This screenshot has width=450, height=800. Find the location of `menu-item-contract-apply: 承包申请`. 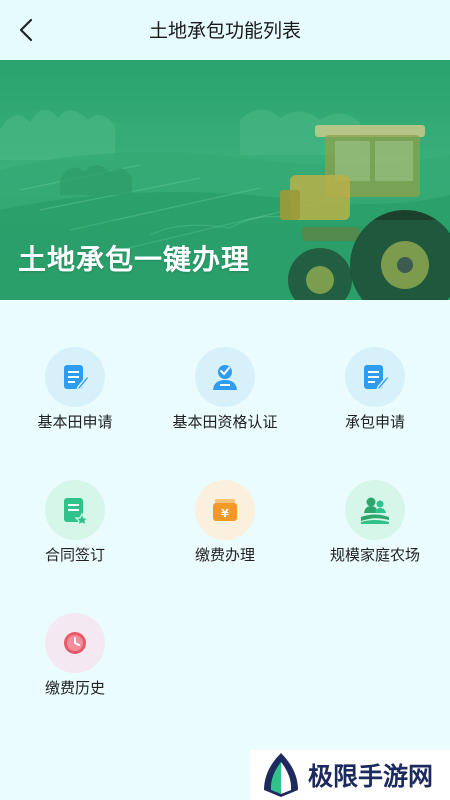

menu-item-contract-apply: 承包申请 is located at coordinates (375, 395).